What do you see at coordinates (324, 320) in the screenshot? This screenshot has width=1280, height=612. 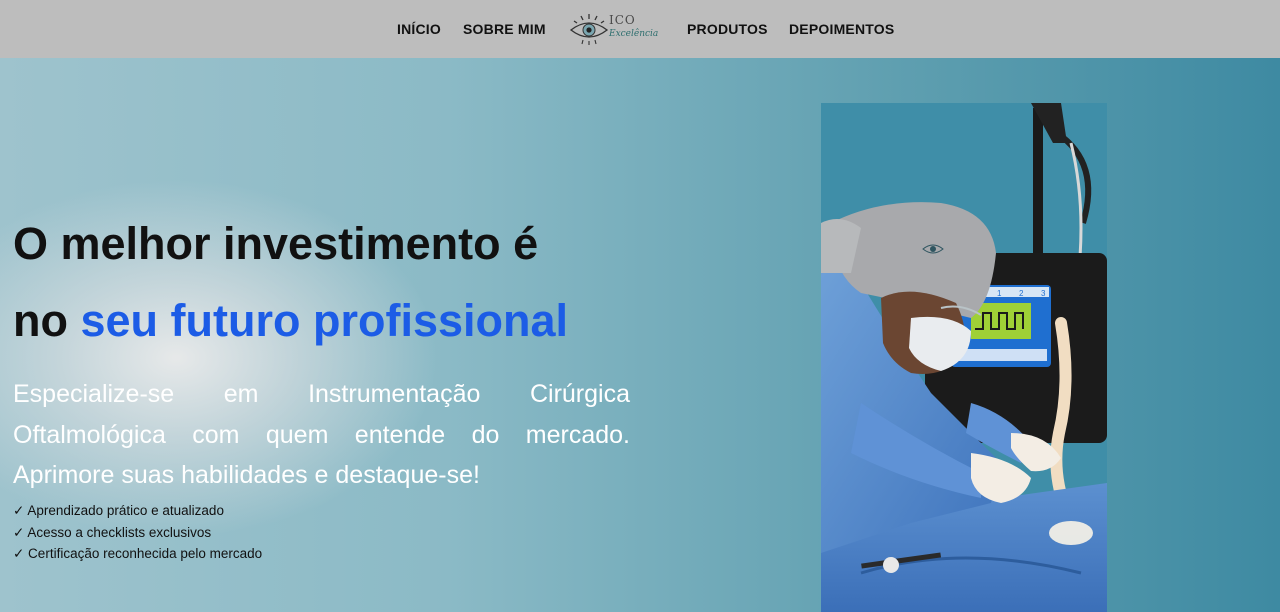 I see `headline-accent: seu futuro profissional` at bounding box center [324, 320].